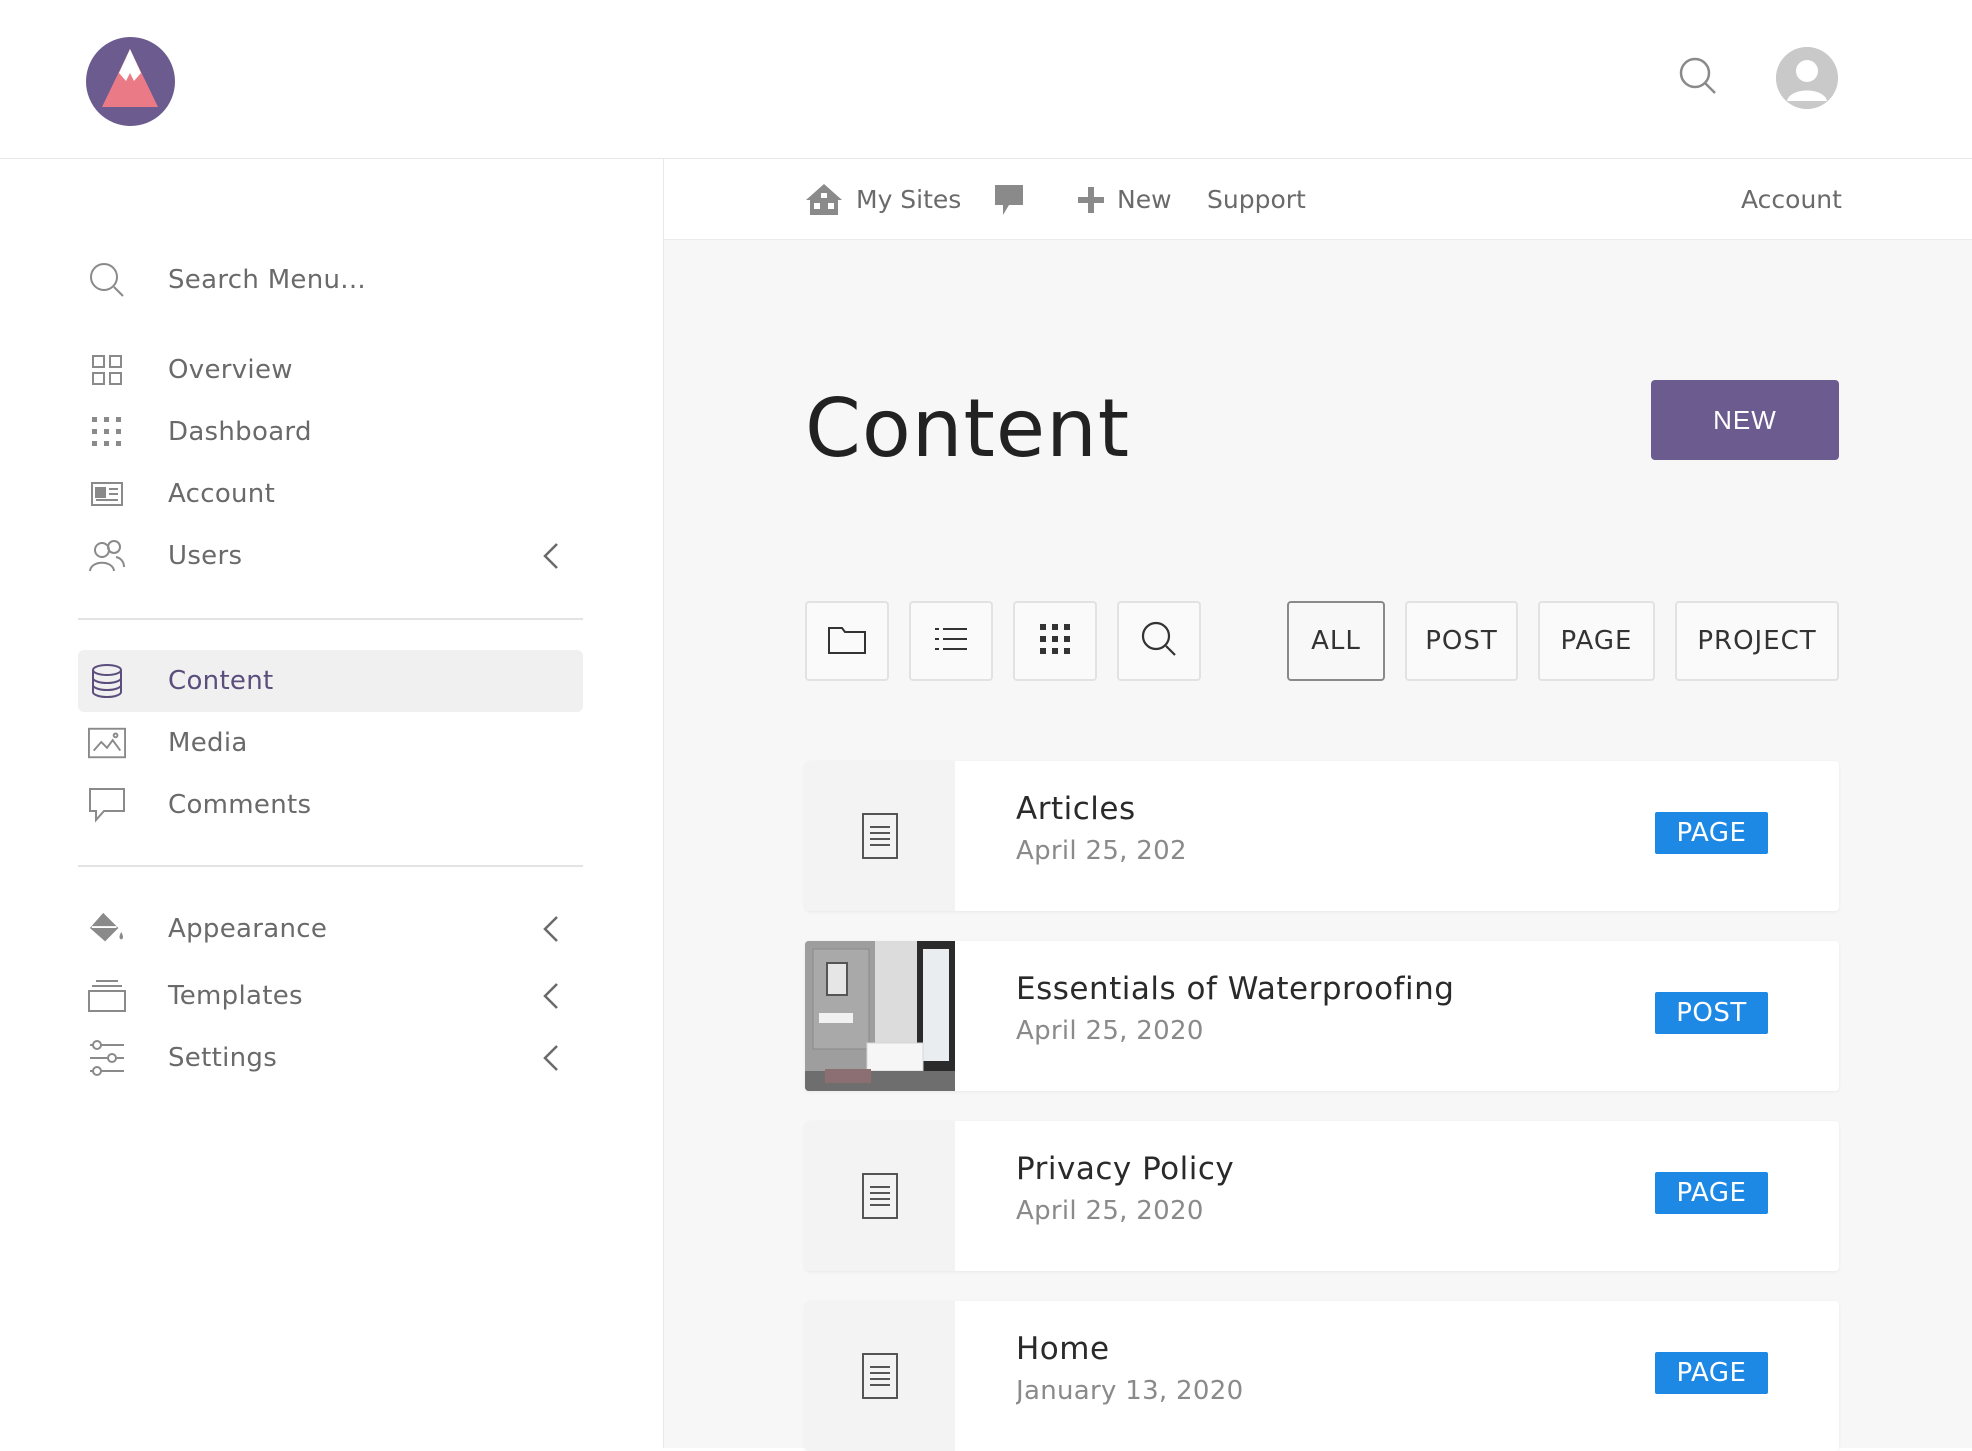 The height and width of the screenshot is (1451, 1972). What do you see at coordinates (330, 1058) in the screenshot?
I see `sidebar-item-settings: Settings` at bounding box center [330, 1058].